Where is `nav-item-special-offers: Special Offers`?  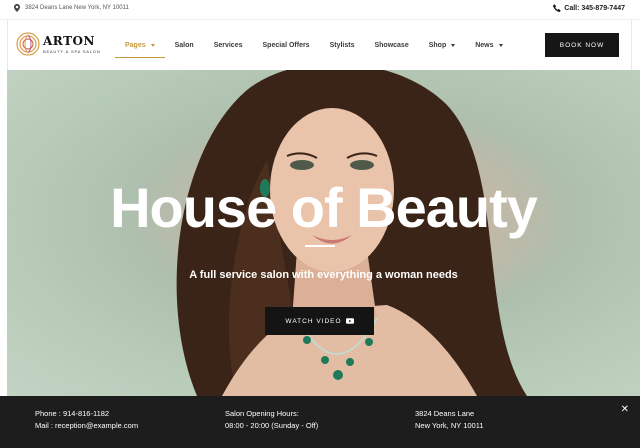 nav-item-special-offers: Special Offers is located at coordinates (286, 45).